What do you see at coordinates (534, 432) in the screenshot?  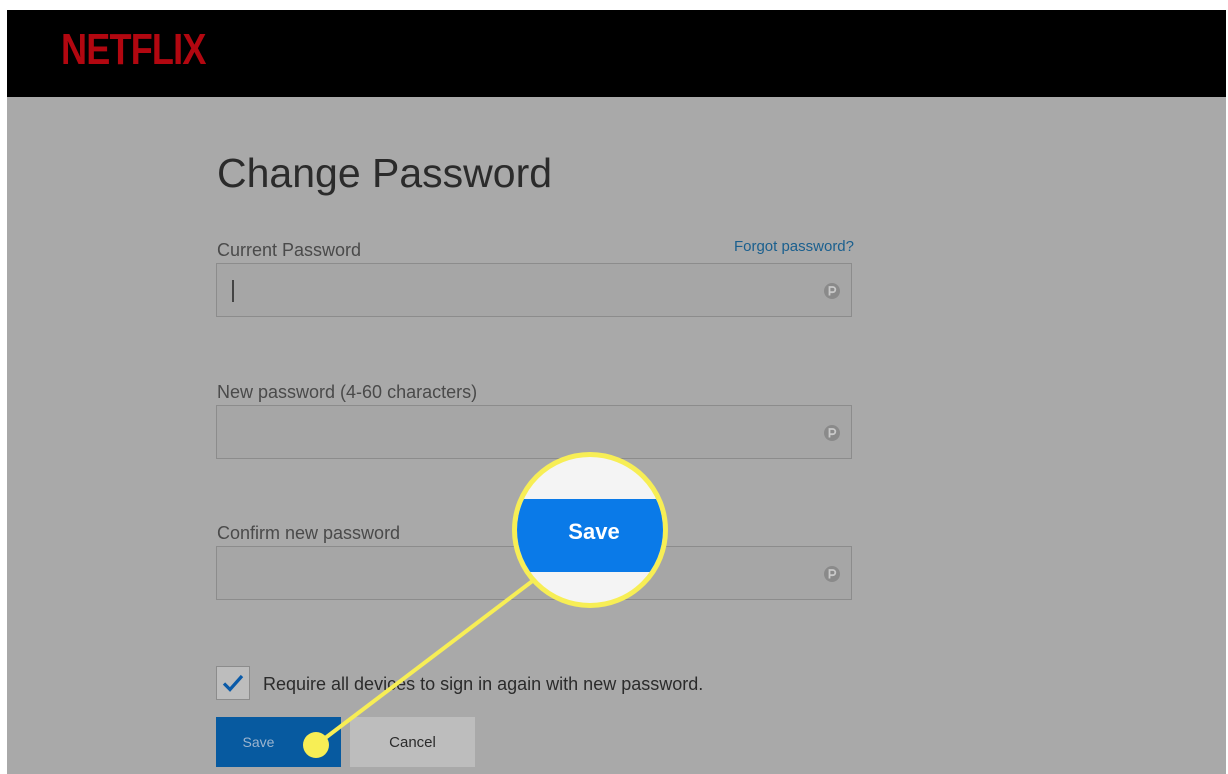 I see `new-password-input` at bounding box center [534, 432].